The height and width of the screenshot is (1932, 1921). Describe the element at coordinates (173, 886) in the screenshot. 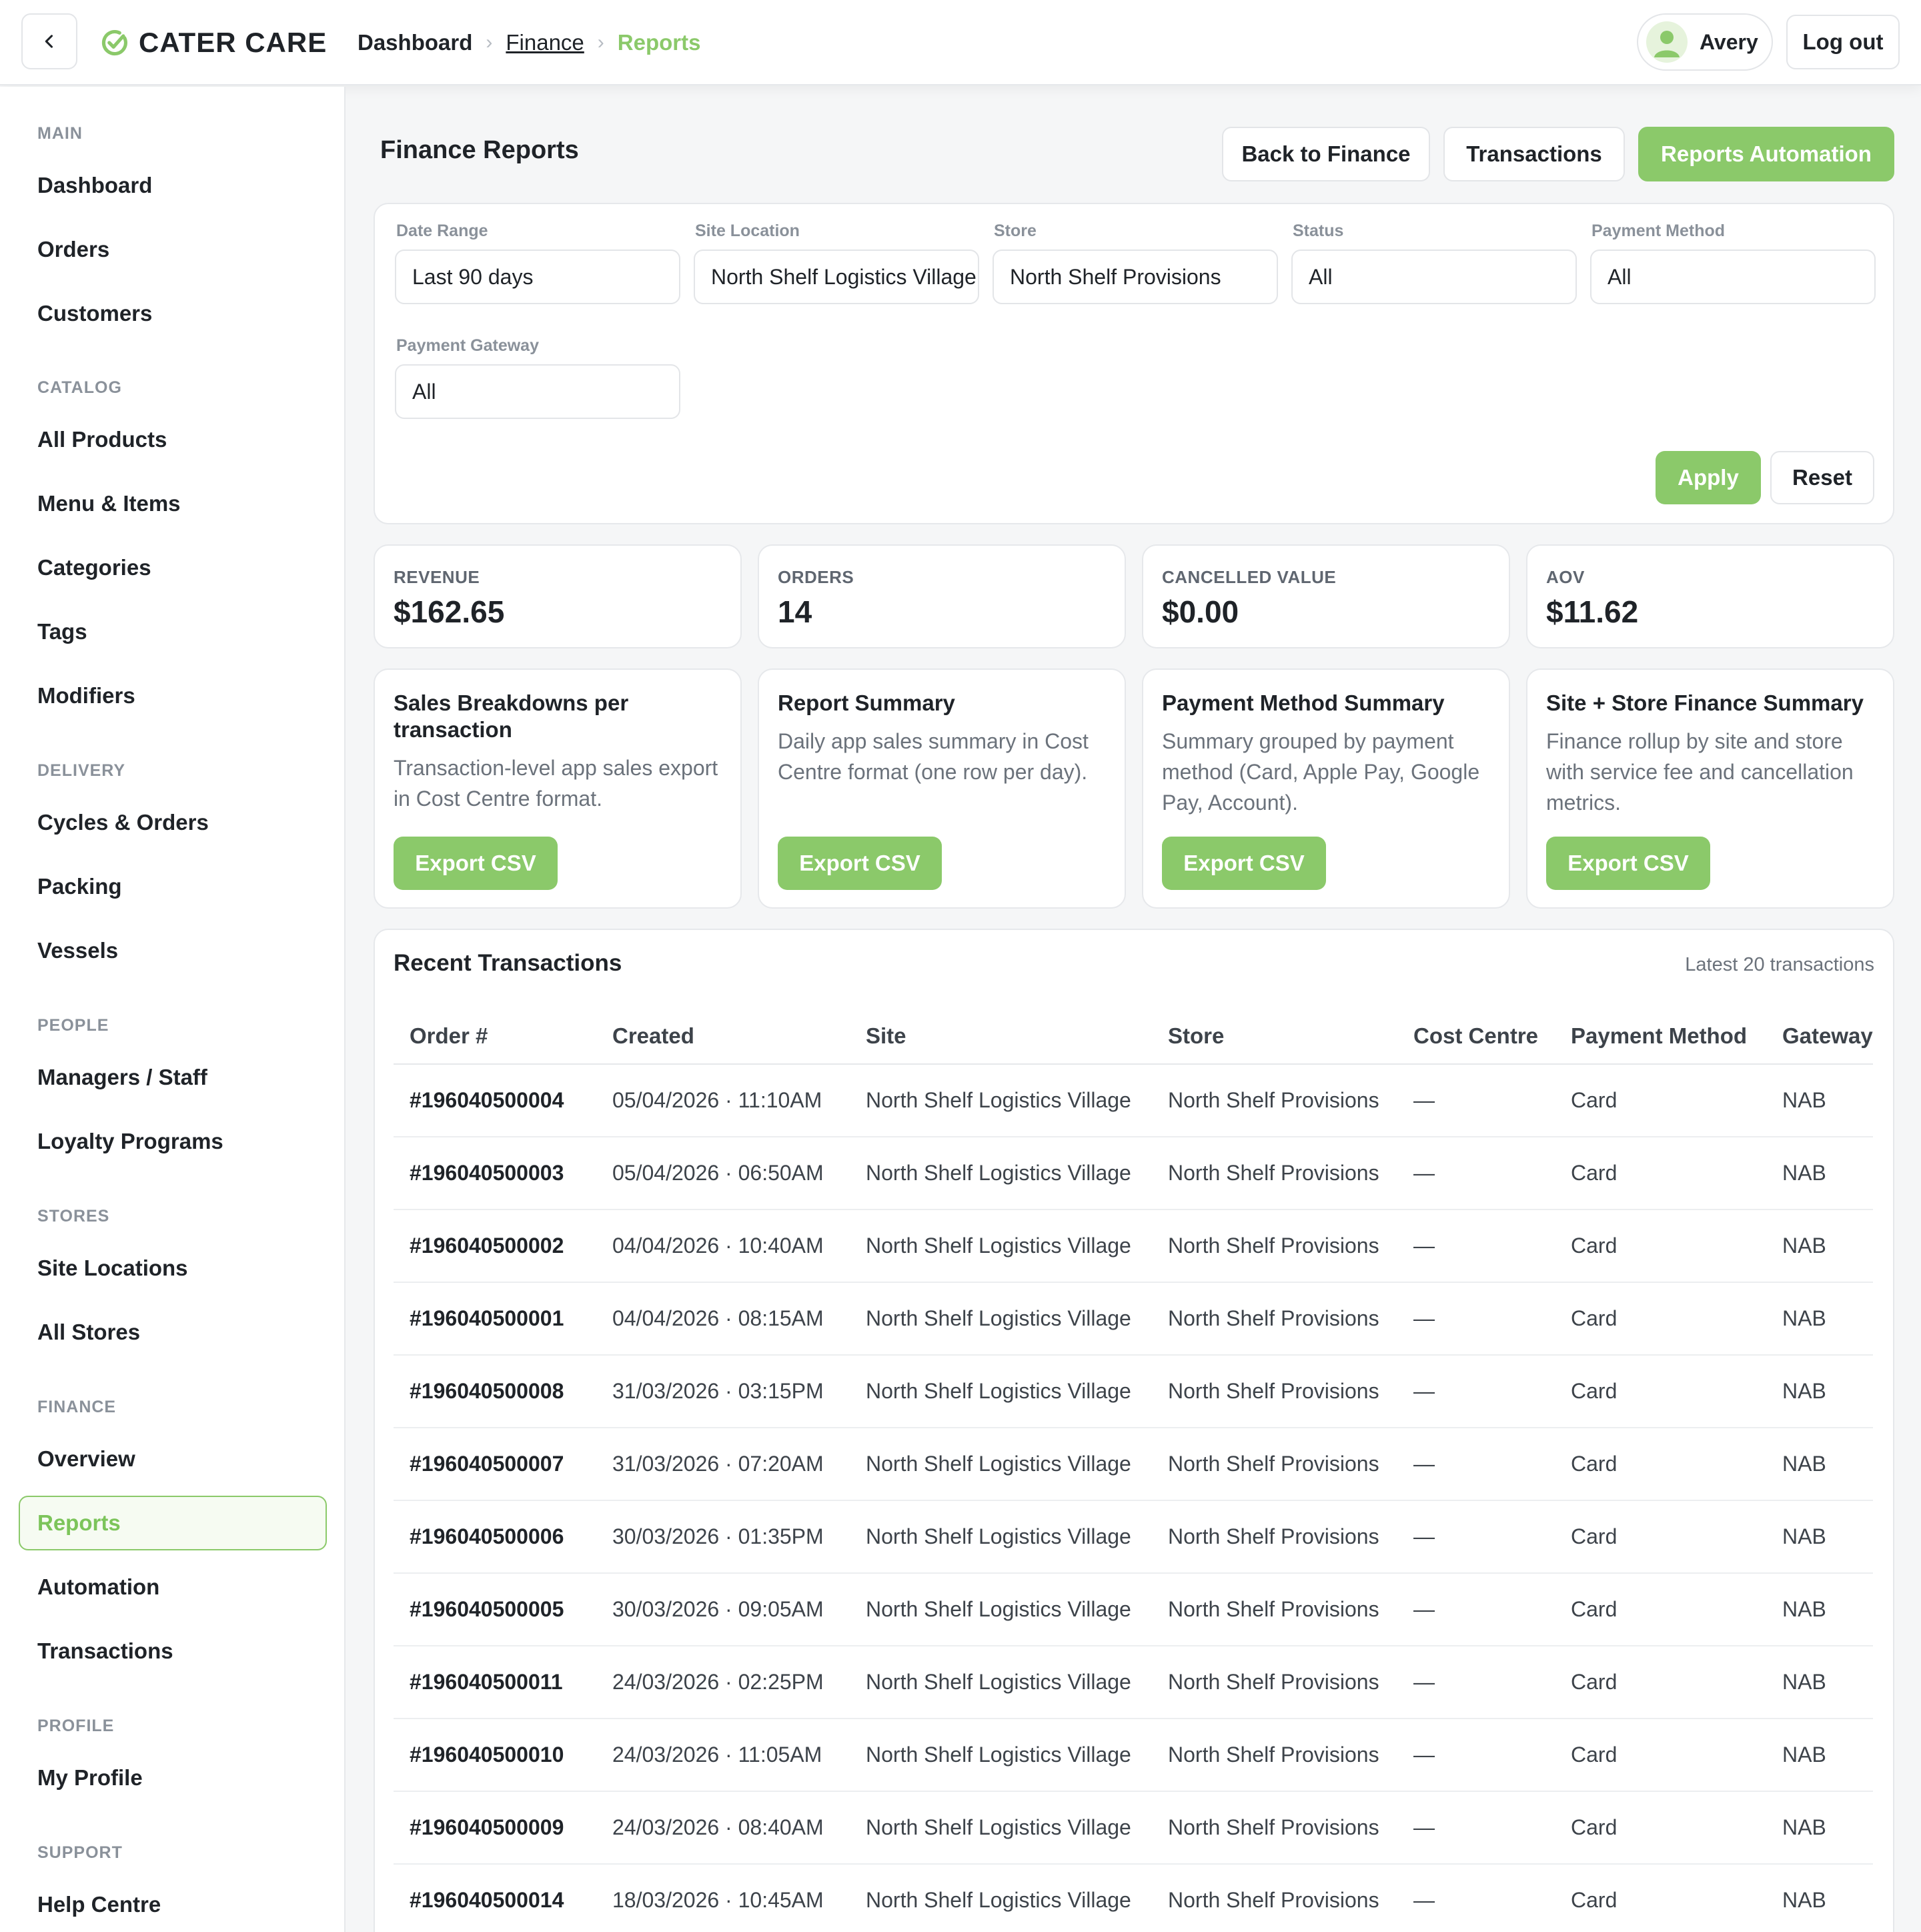

I see `sidebar-item-packing: Packing` at that location.